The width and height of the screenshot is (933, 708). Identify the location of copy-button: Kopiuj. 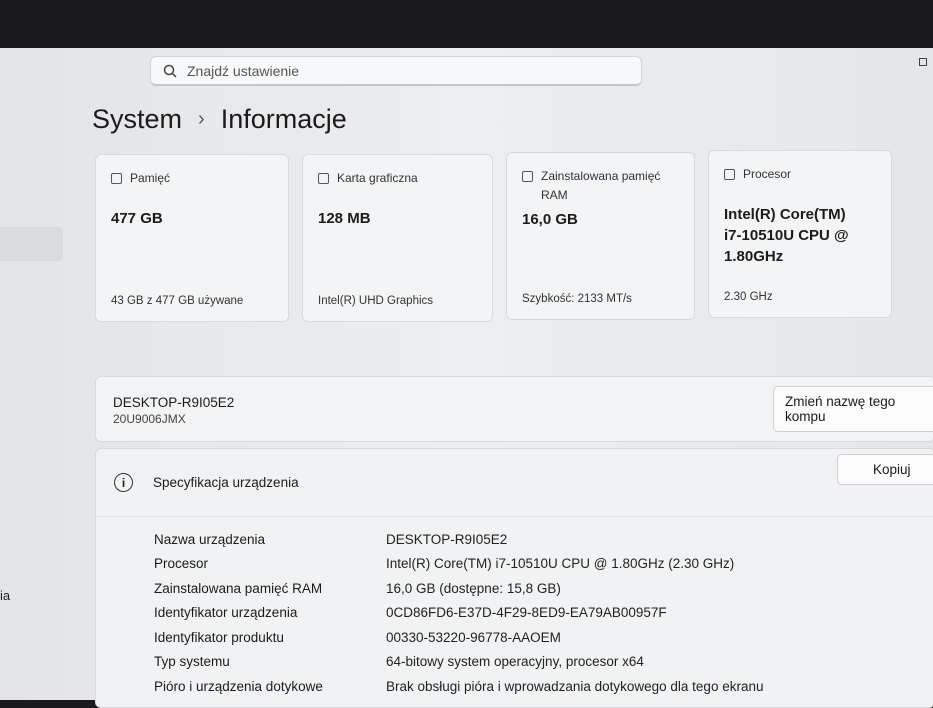
(885, 469).